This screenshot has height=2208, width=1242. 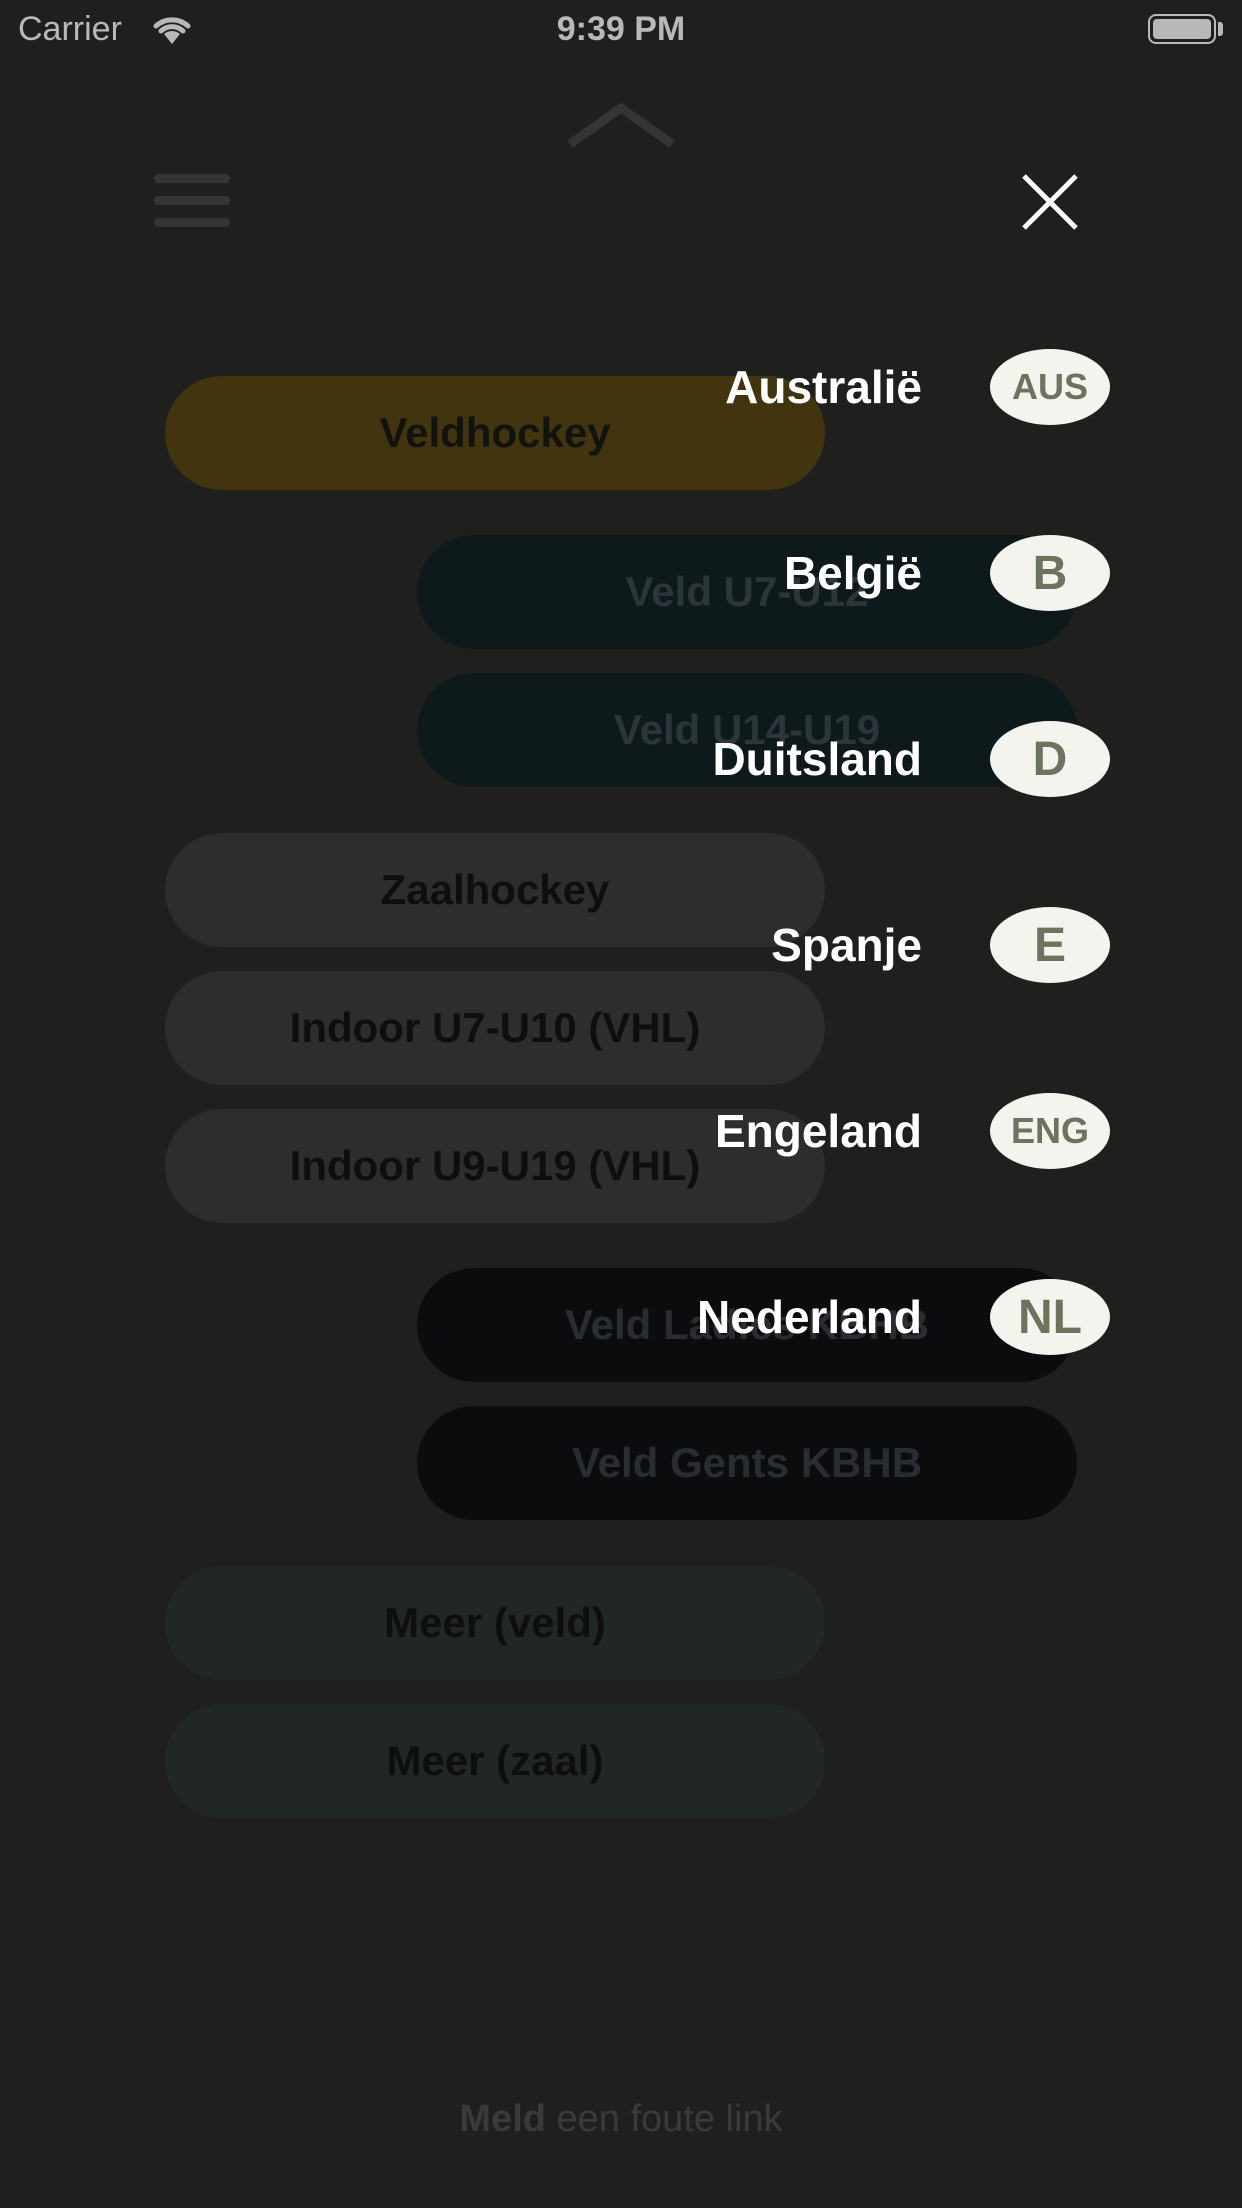 What do you see at coordinates (809, 1317) in the screenshot?
I see `country-label: Nederland` at bounding box center [809, 1317].